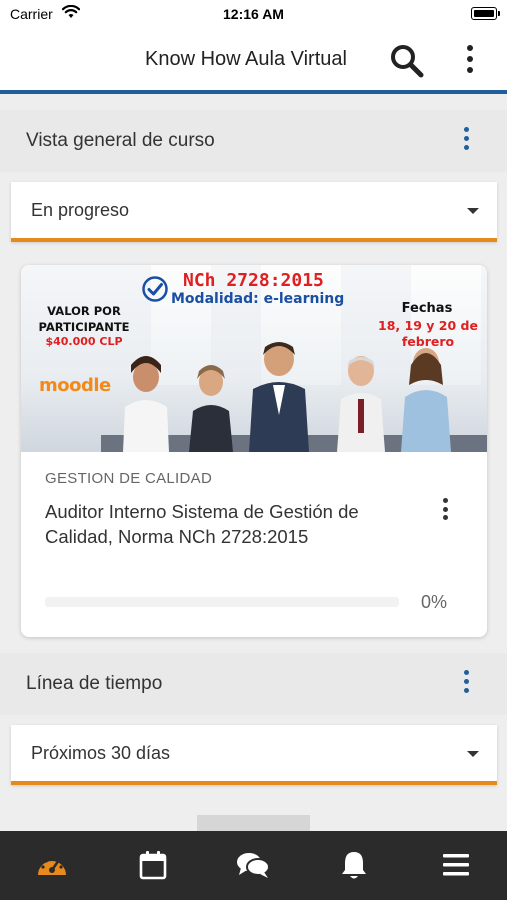 This screenshot has height=900, width=507. What do you see at coordinates (470, 60) in the screenshot?
I see `more-vertical-icon` at bounding box center [470, 60].